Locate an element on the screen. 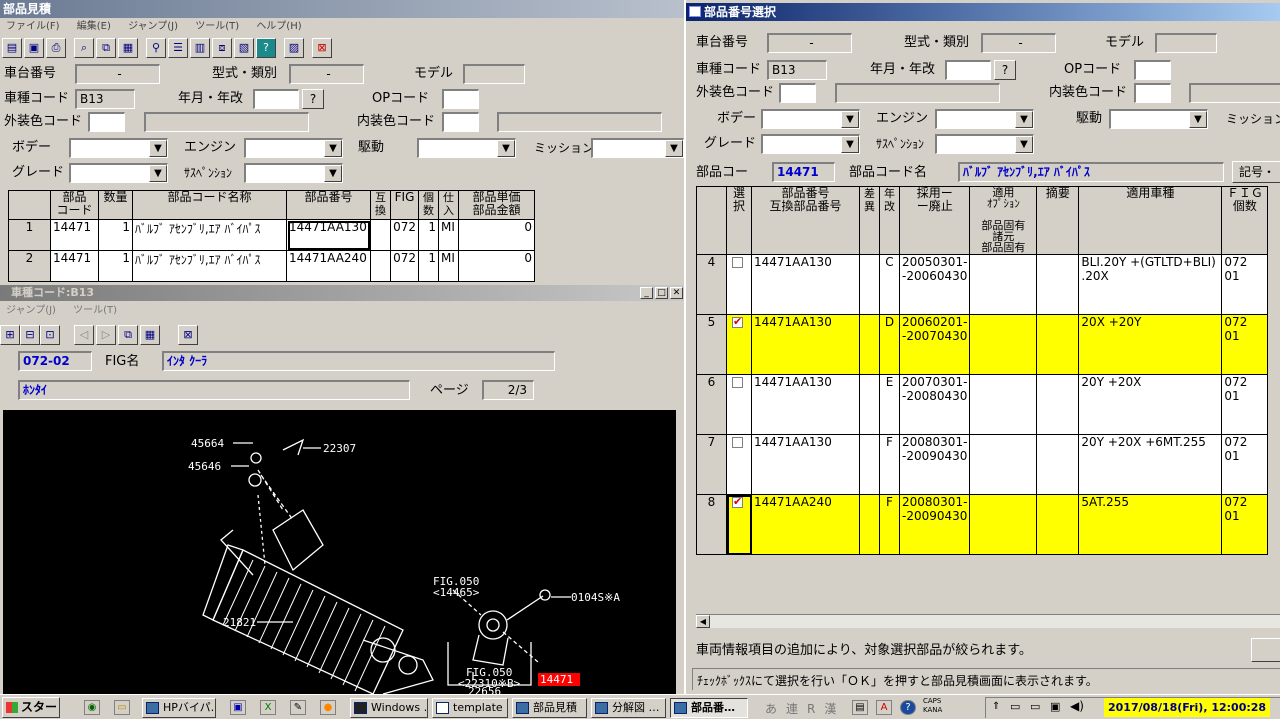 The image size is (1280, 719). ime-pad-icon: ▤ is located at coordinates (860, 707).